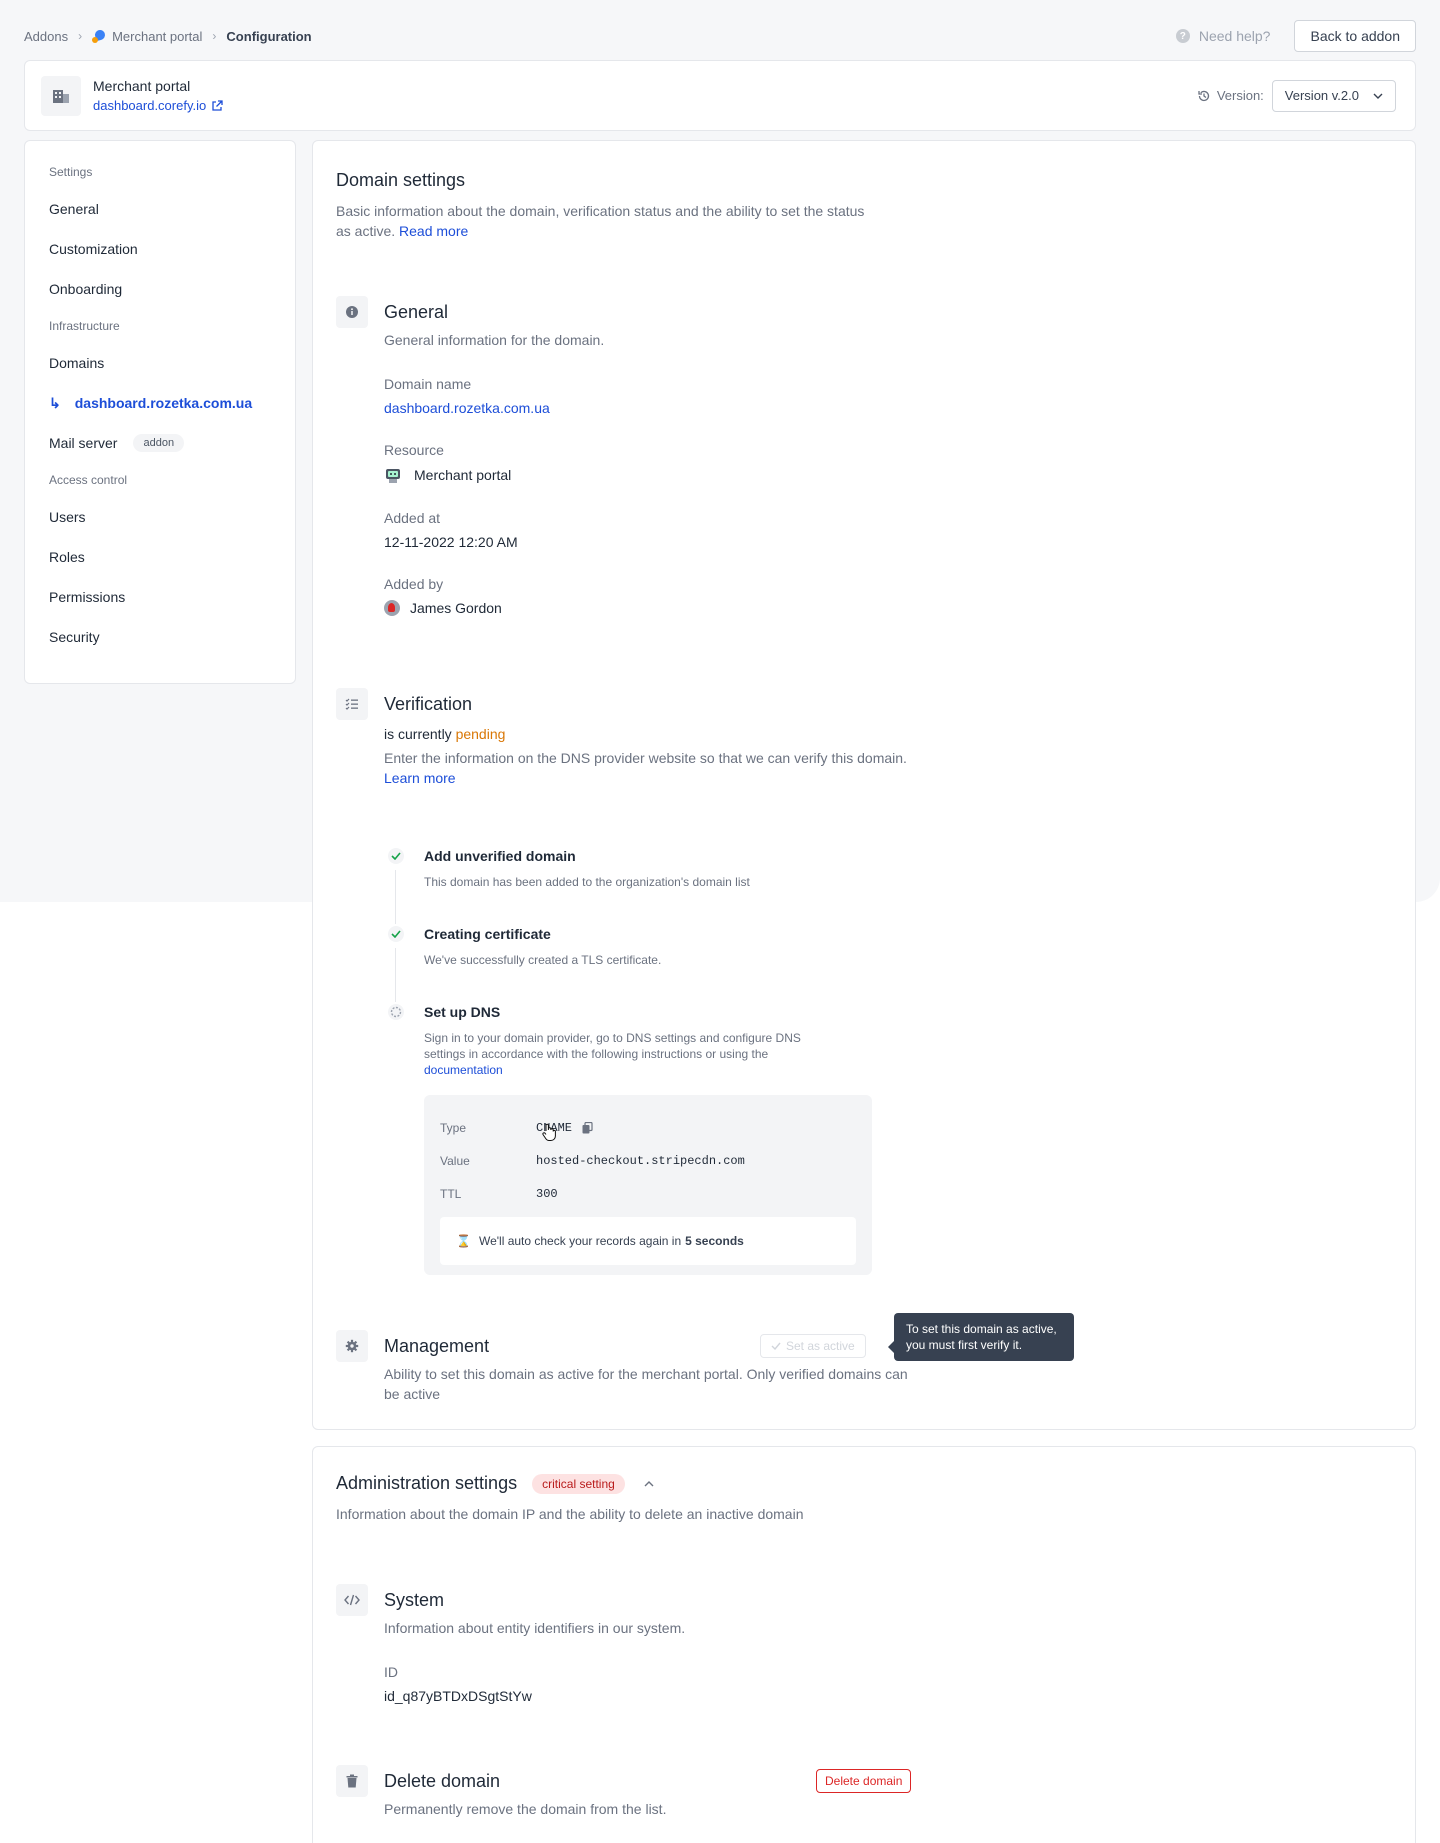 This screenshot has width=1440, height=1843. Describe the element at coordinates (714, 1241) in the screenshot. I see `auto-check-countdown: 5 seconds` at that location.